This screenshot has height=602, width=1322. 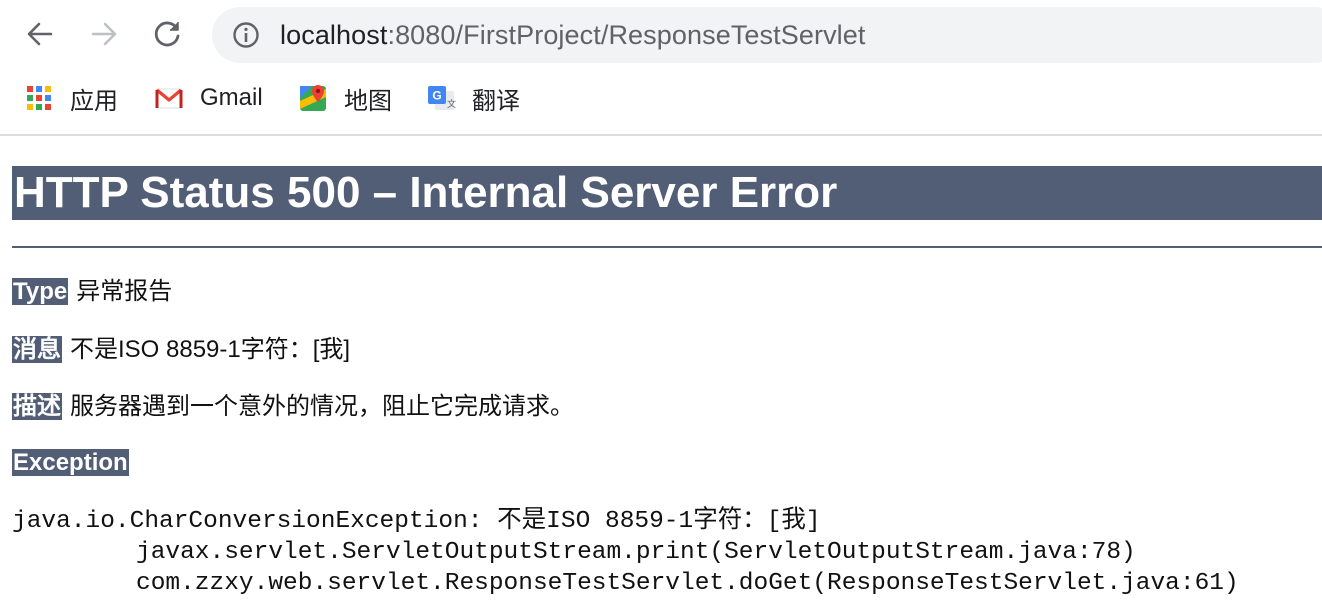 I want to click on exception-row: Exception, so click(x=70, y=463).